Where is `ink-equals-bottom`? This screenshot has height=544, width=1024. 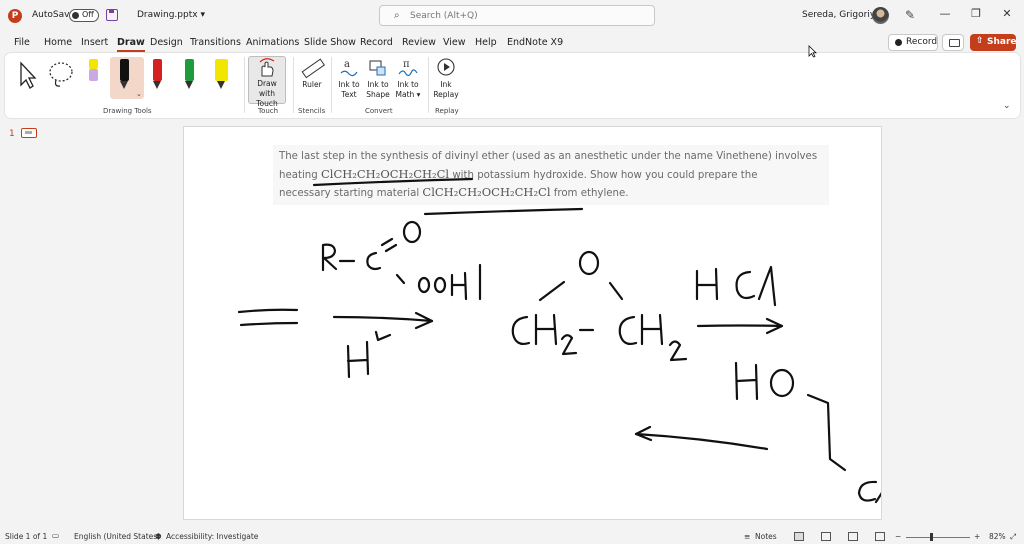 ink-equals-bottom is located at coordinates (269, 324).